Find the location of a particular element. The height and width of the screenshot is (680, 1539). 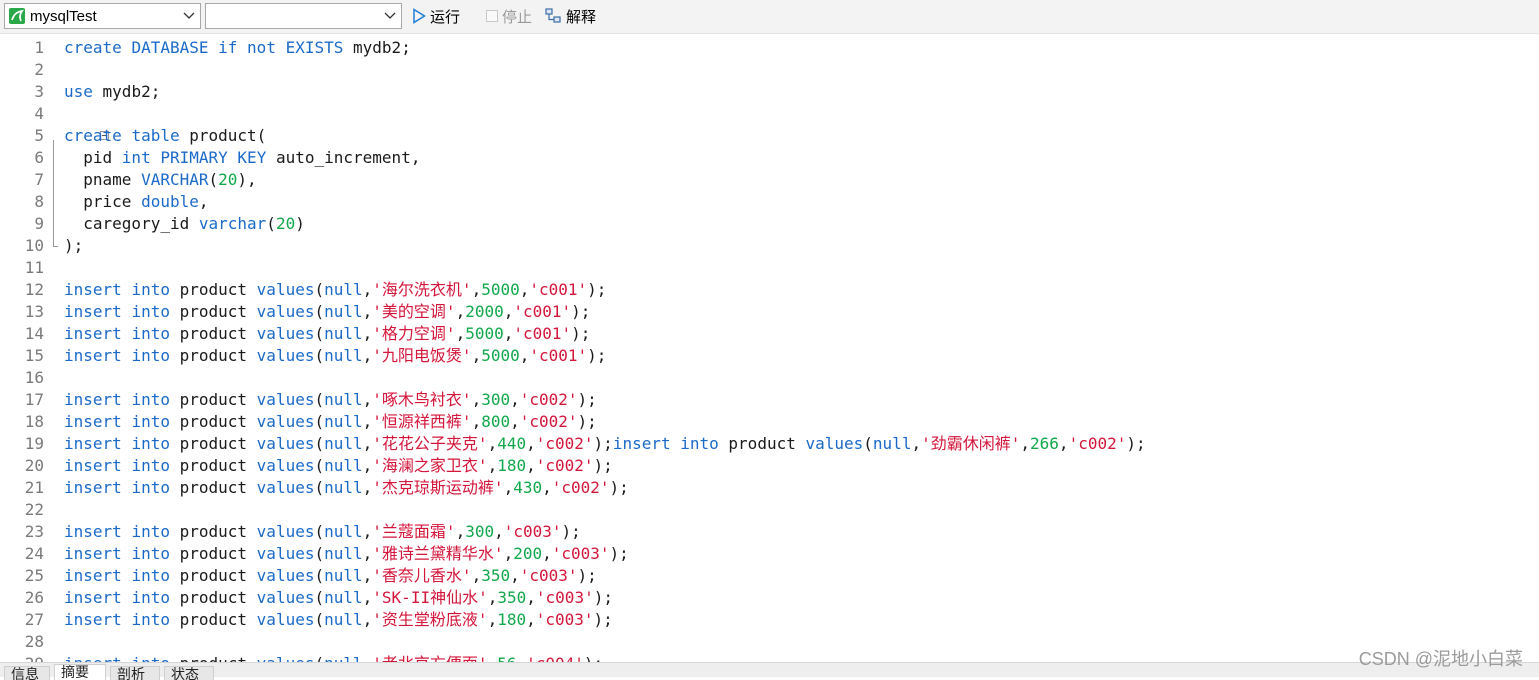

result-tab: 摘要 is located at coordinates (80, 672).